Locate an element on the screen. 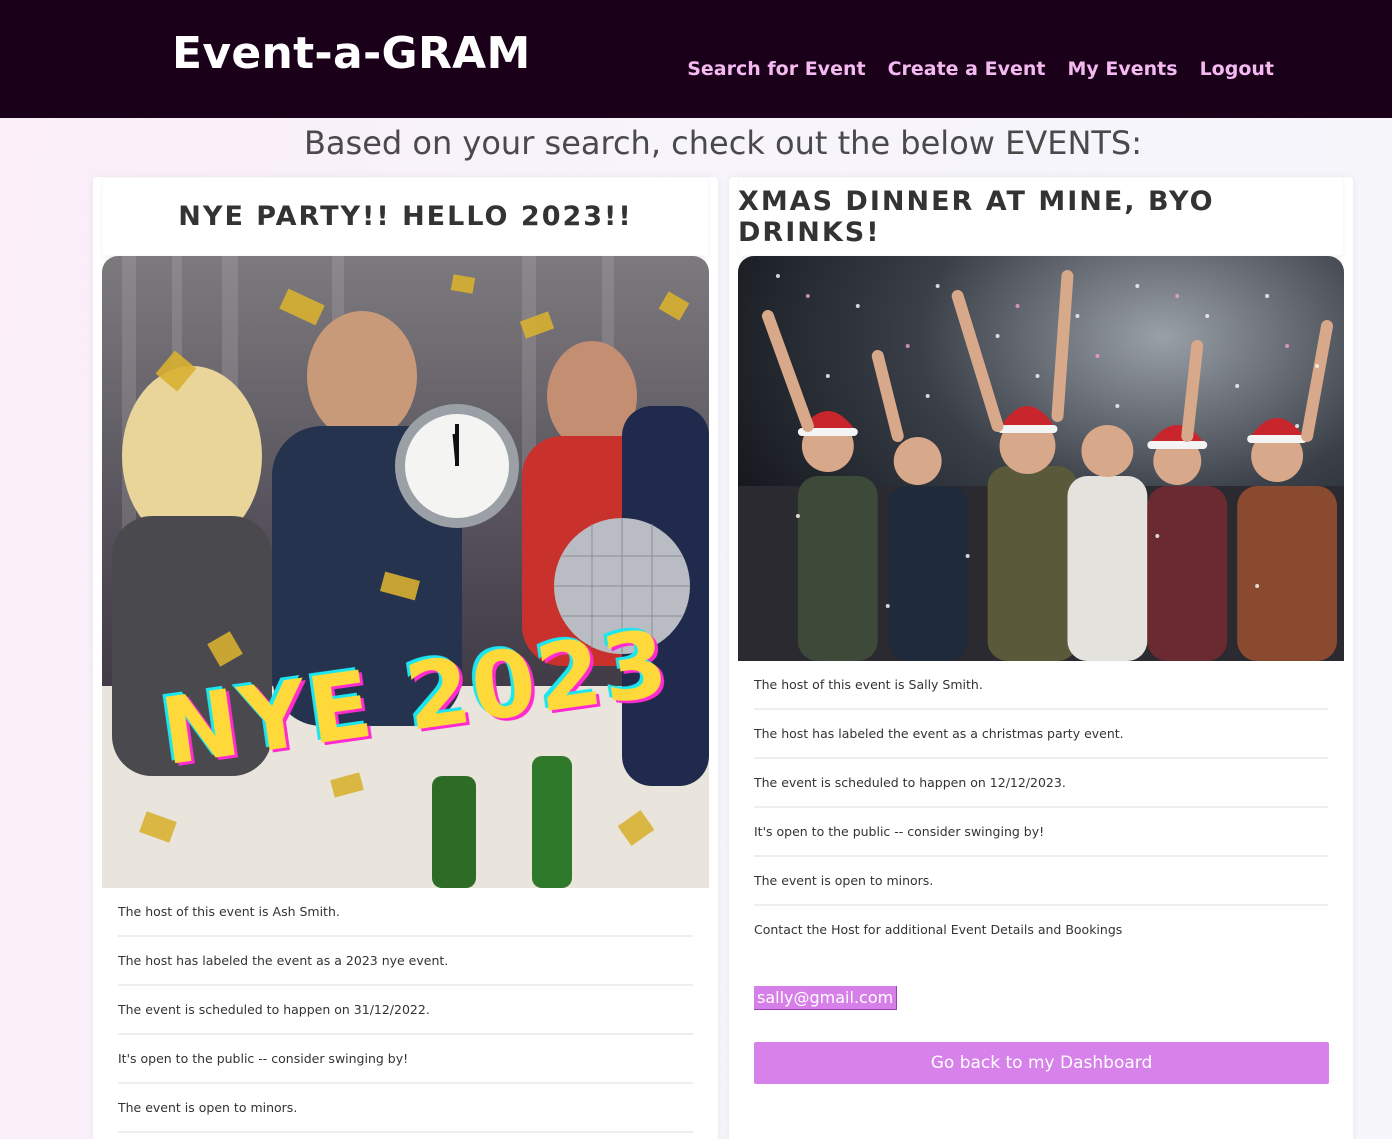  nav-create-event: Create a Event is located at coordinates (967, 69).